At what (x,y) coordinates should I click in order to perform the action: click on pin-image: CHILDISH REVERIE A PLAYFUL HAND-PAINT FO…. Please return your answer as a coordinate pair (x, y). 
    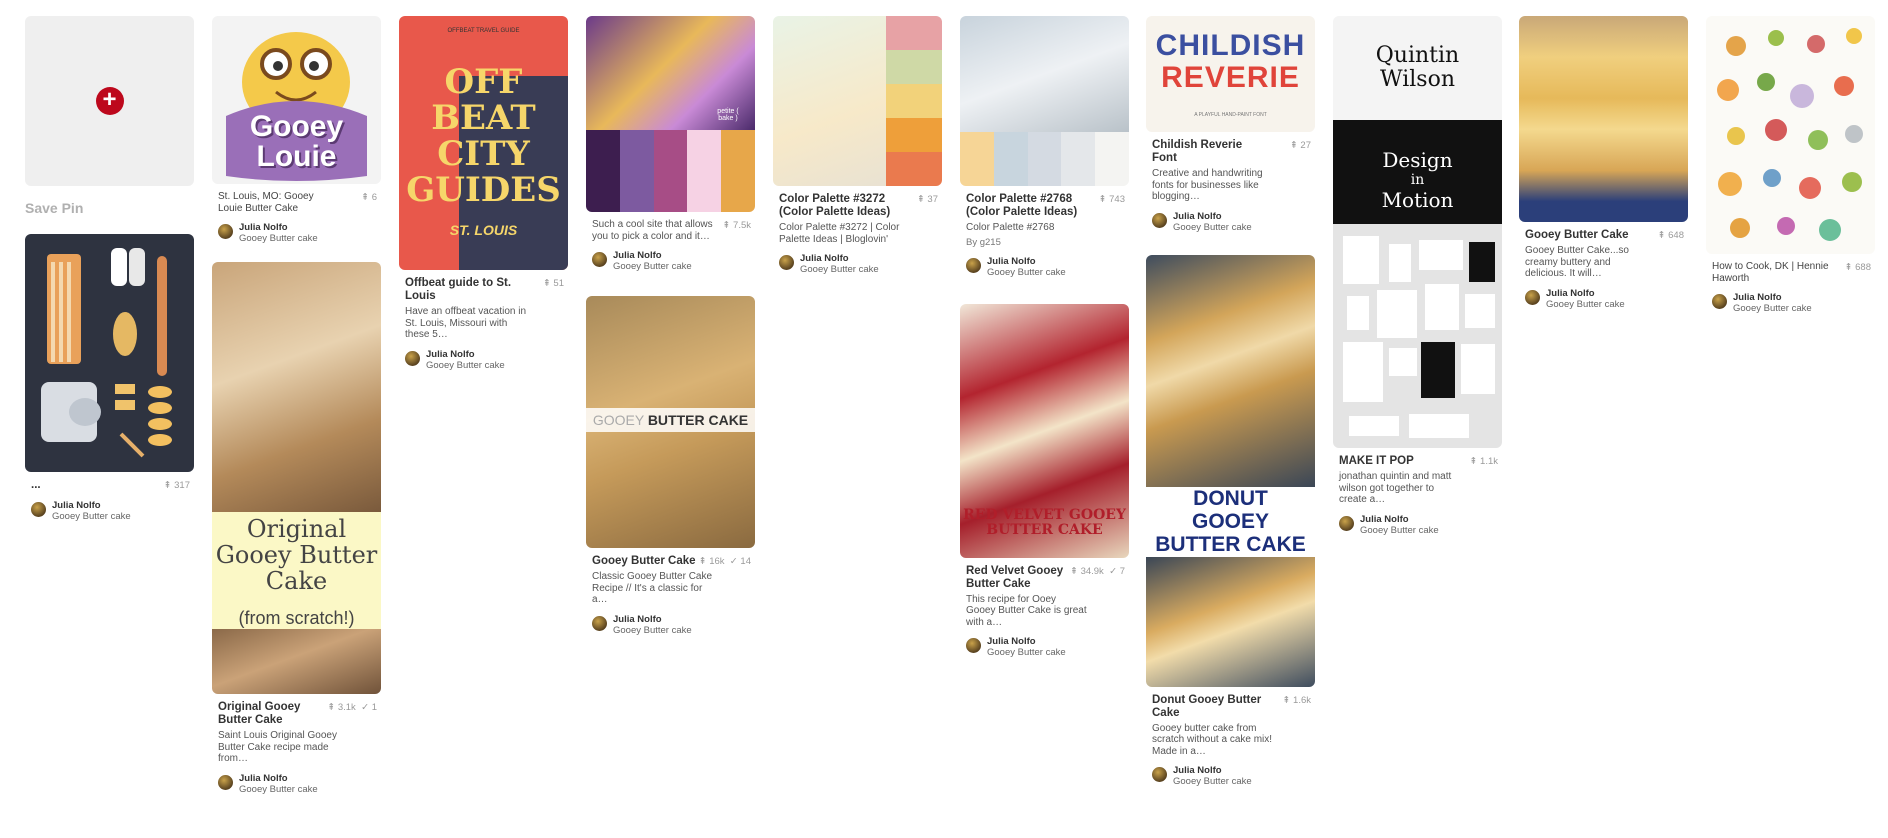
    Looking at the image, I should click on (1230, 74).